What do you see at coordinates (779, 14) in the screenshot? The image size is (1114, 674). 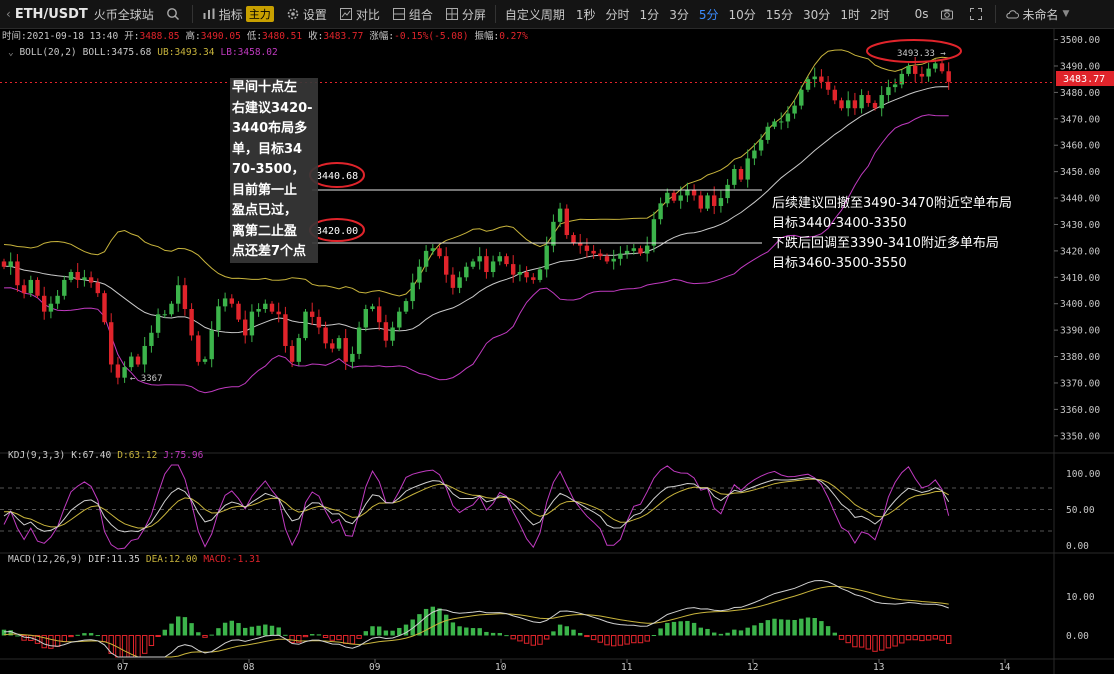 I see `period-15m: 15分` at bounding box center [779, 14].